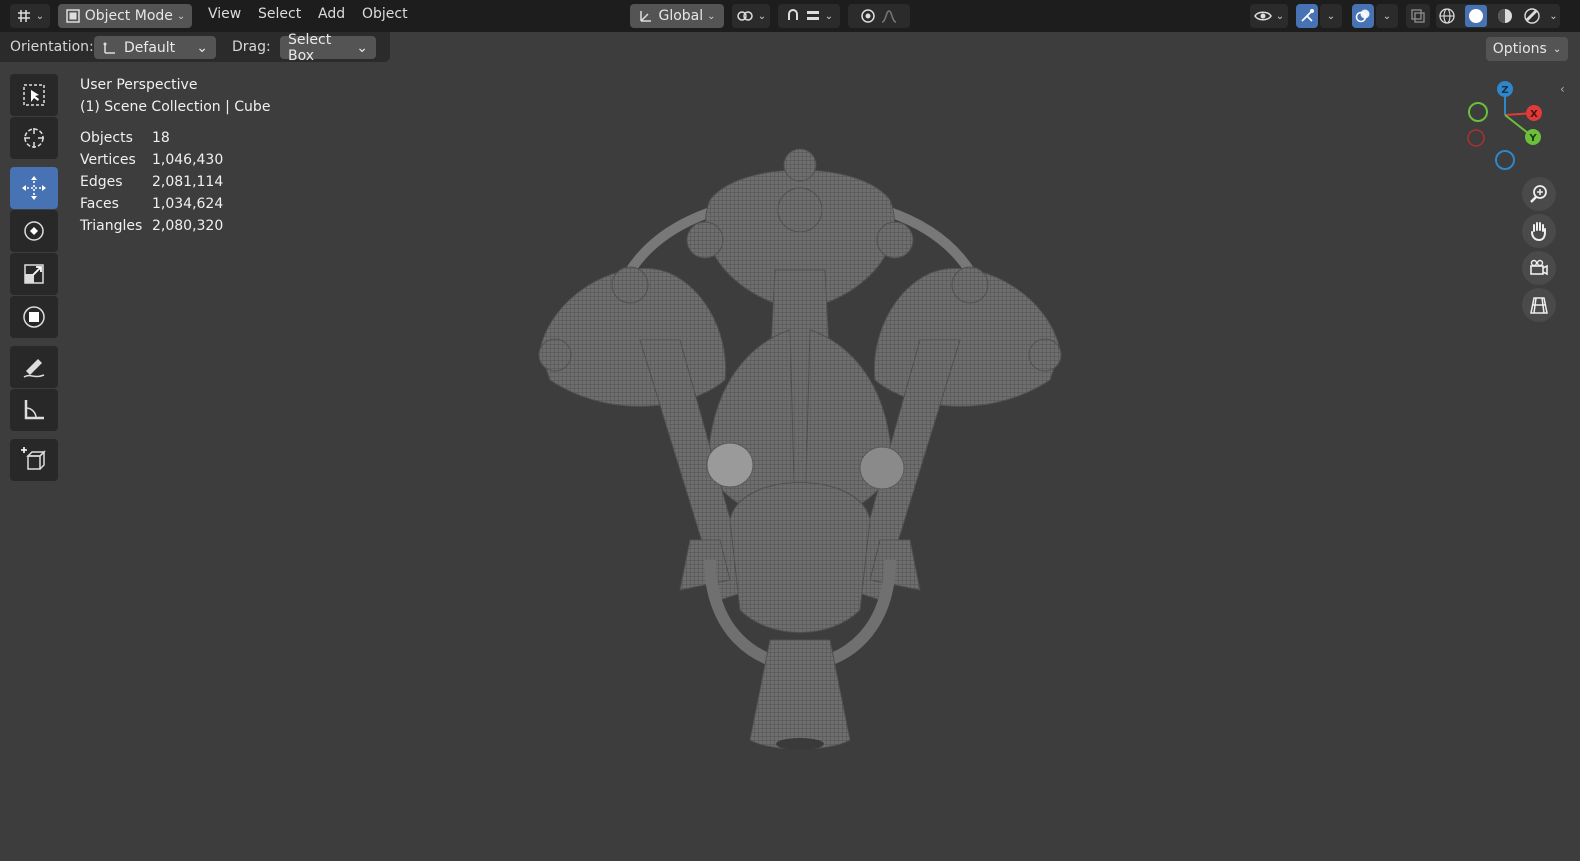 The width and height of the screenshot is (1580, 861). What do you see at coordinates (812, 15) in the screenshot?
I see `snap-increment-icon` at bounding box center [812, 15].